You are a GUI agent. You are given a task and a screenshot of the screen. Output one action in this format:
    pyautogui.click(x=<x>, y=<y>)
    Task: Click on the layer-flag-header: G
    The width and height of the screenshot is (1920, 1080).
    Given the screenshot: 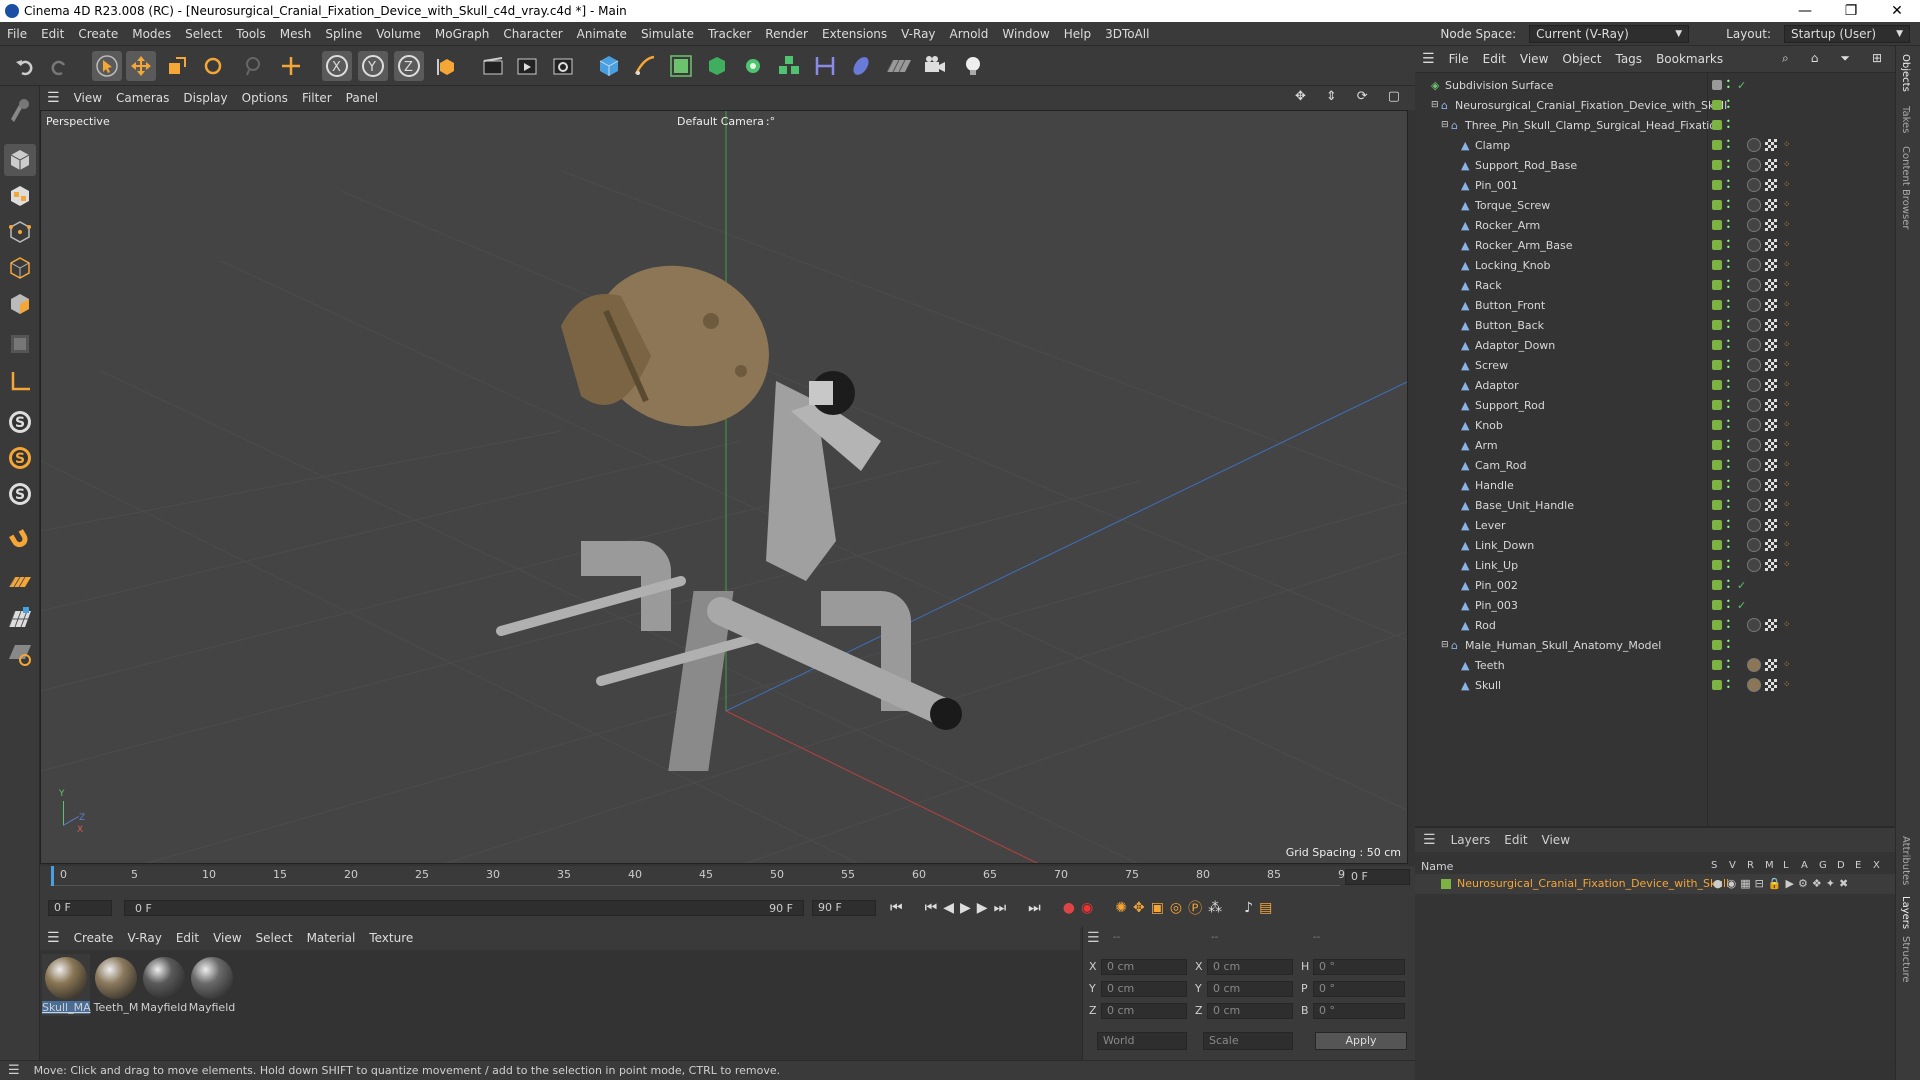 What is the action you would take?
    pyautogui.click(x=1823, y=865)
    